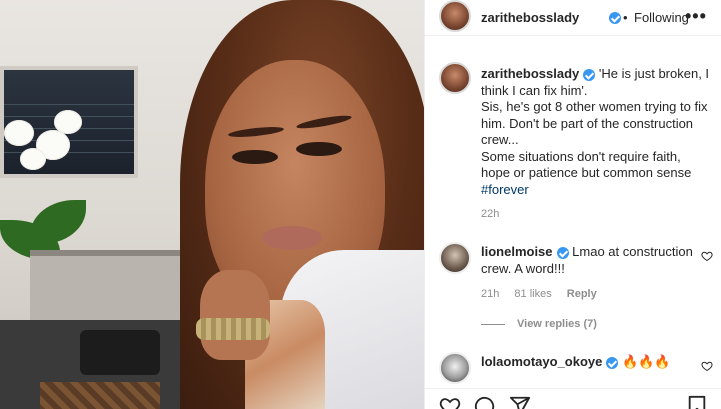  I want to click on following-button: Following, so click(661, 17).